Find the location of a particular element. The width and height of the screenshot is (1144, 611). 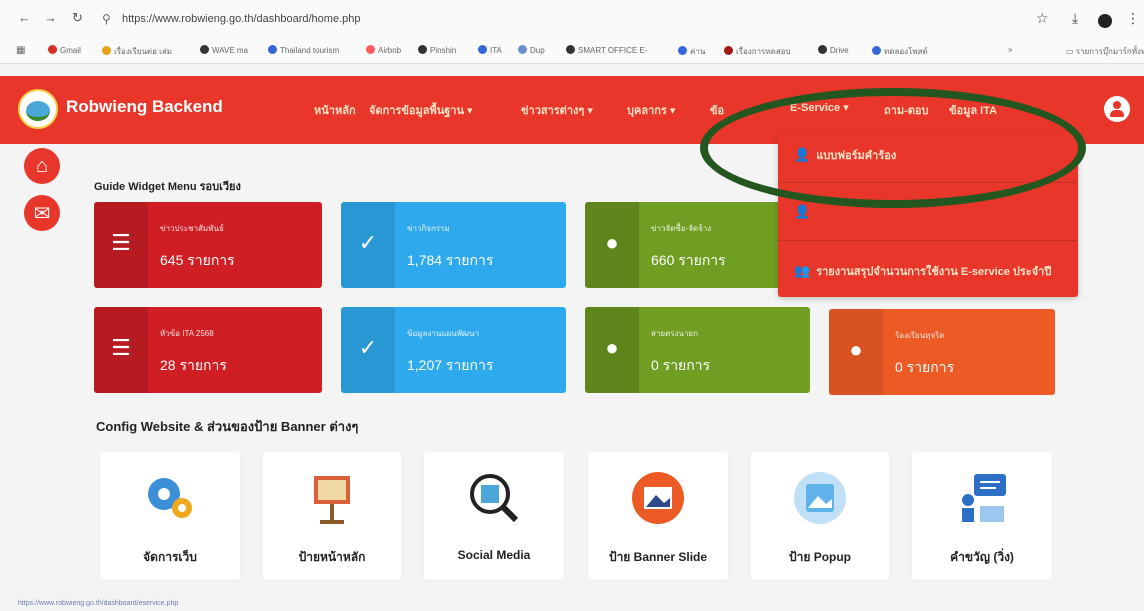

bookmark-item: Thailand tourism is located at coordinates (303, 50).